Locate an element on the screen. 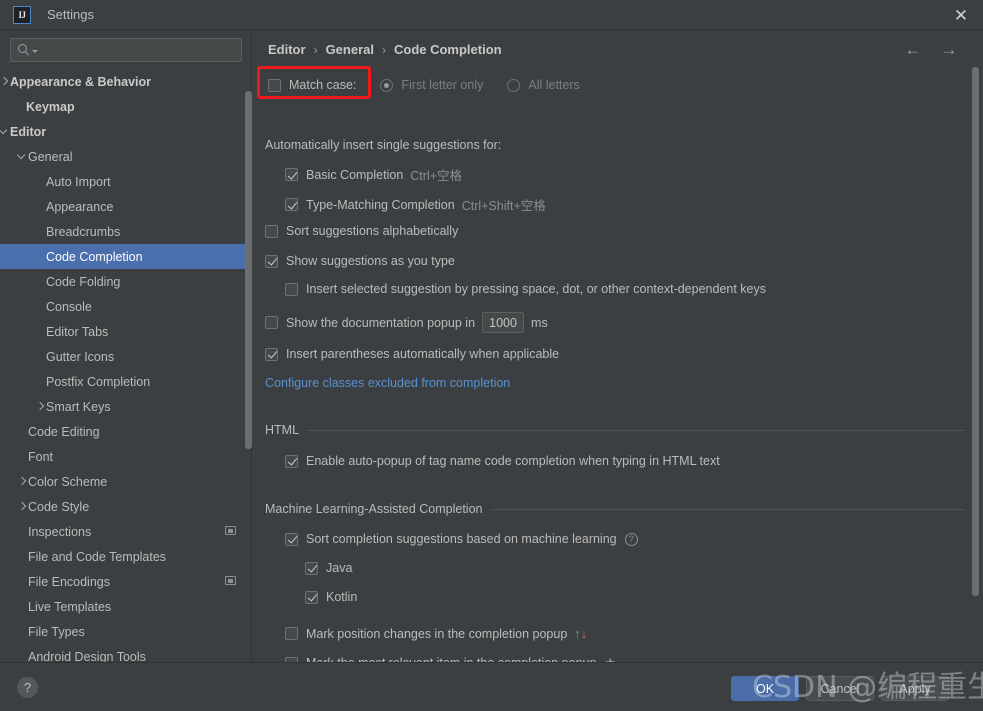 Image resolution: width=983 pixels, height=711 pixels. sidebar-item-keymap: Keymap is located at coordinates (126, 106).